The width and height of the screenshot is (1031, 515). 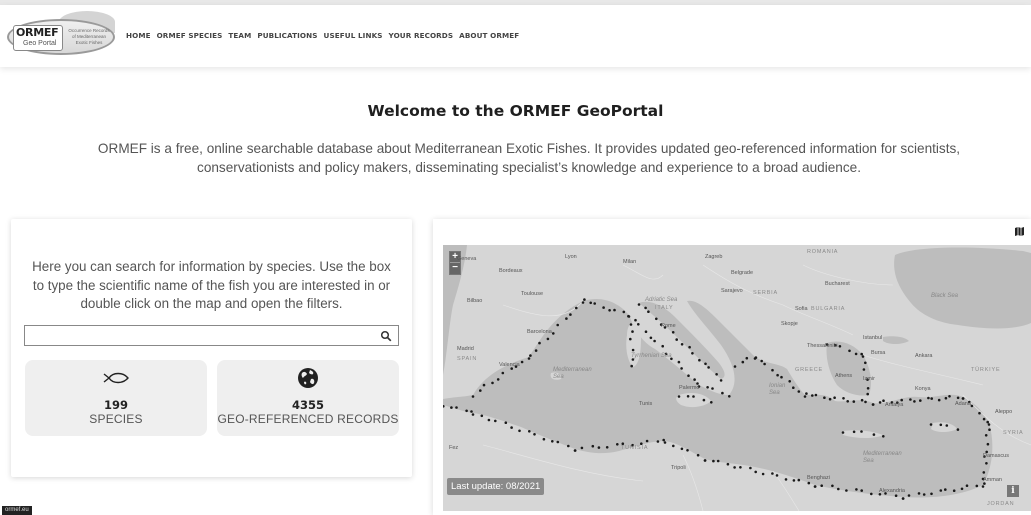 I want to click on records-stat: 4355 GEO-REFERENCED RECORDS, so click(x=308, y=398).